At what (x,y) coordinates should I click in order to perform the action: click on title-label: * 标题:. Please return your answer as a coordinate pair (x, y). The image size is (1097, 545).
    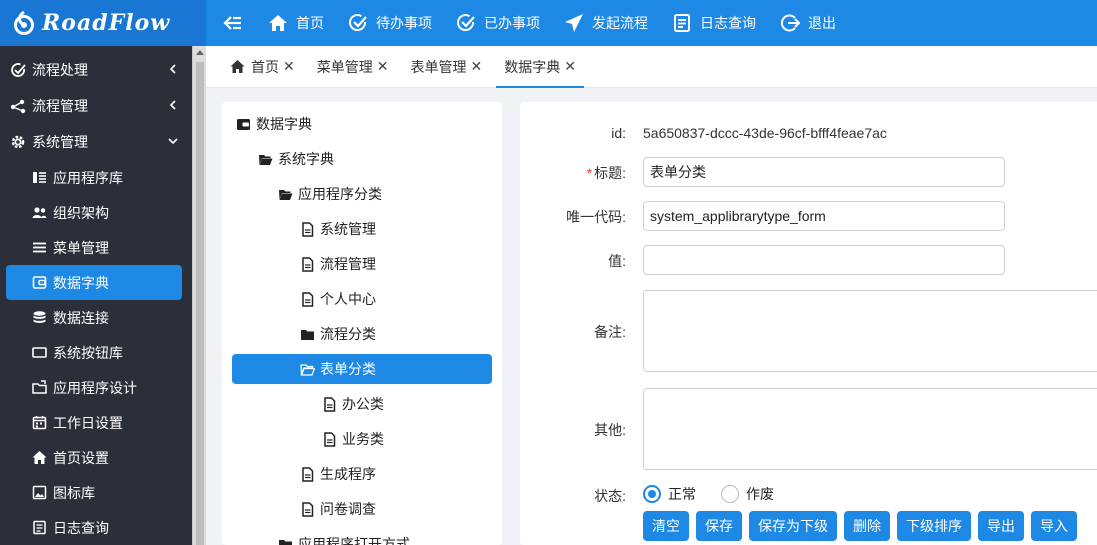
    Looking at the image, I should click on (573, 173).